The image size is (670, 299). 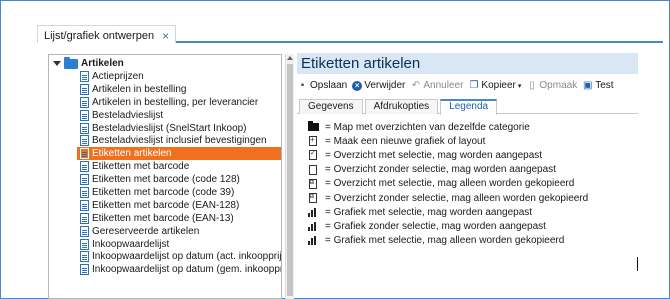 I want to click on chevron-down-icon: ▾, so click(x=520, y=86).